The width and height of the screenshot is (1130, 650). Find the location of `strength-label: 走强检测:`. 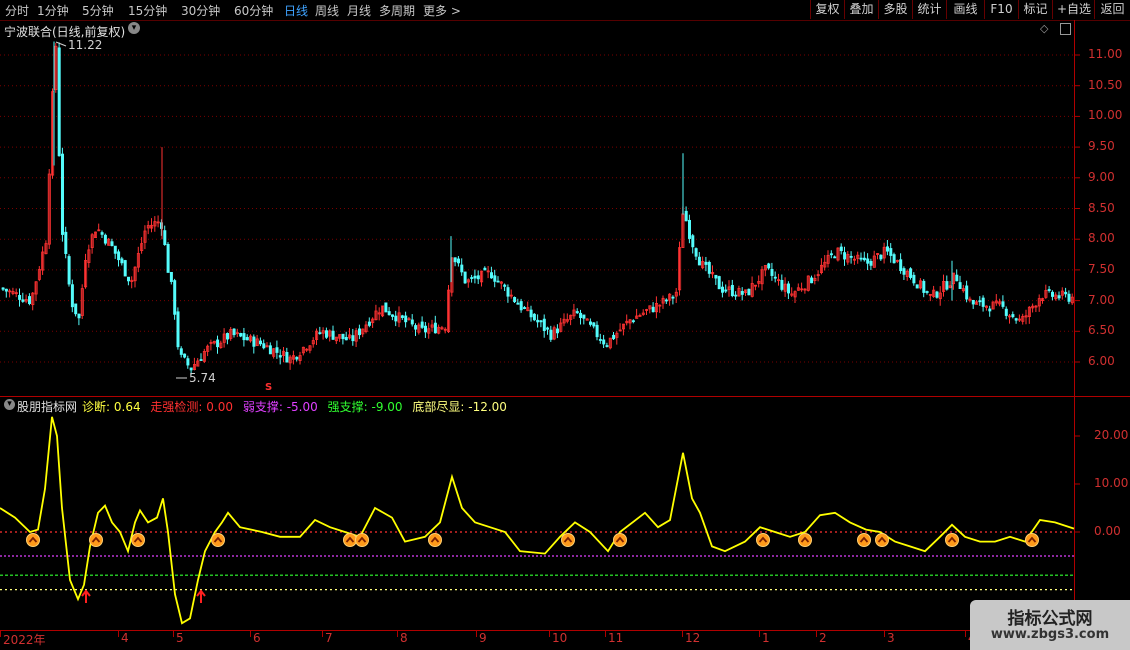

strength-label: 走强检测: is located at coordinates (176, 407).